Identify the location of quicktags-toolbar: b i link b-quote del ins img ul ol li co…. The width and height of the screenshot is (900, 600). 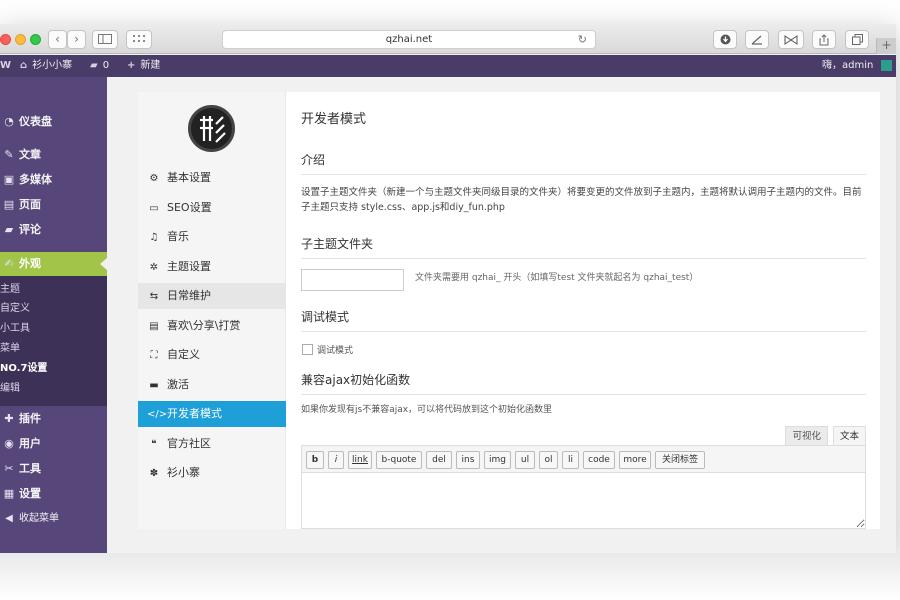
(583, 459).